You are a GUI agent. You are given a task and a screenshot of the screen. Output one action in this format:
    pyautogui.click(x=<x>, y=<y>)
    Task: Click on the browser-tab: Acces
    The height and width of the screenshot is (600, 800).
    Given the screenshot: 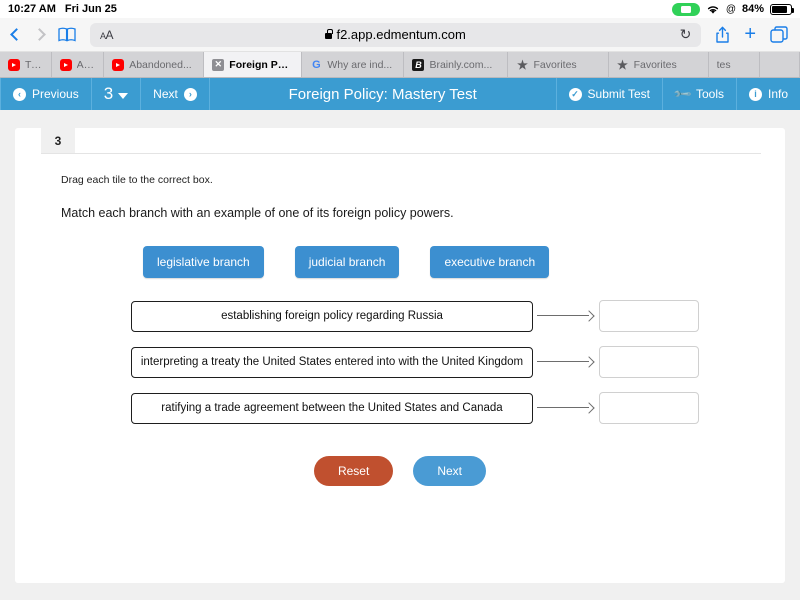 What is the action you would take?
    pyautogui.click(x=78, y=64)
    